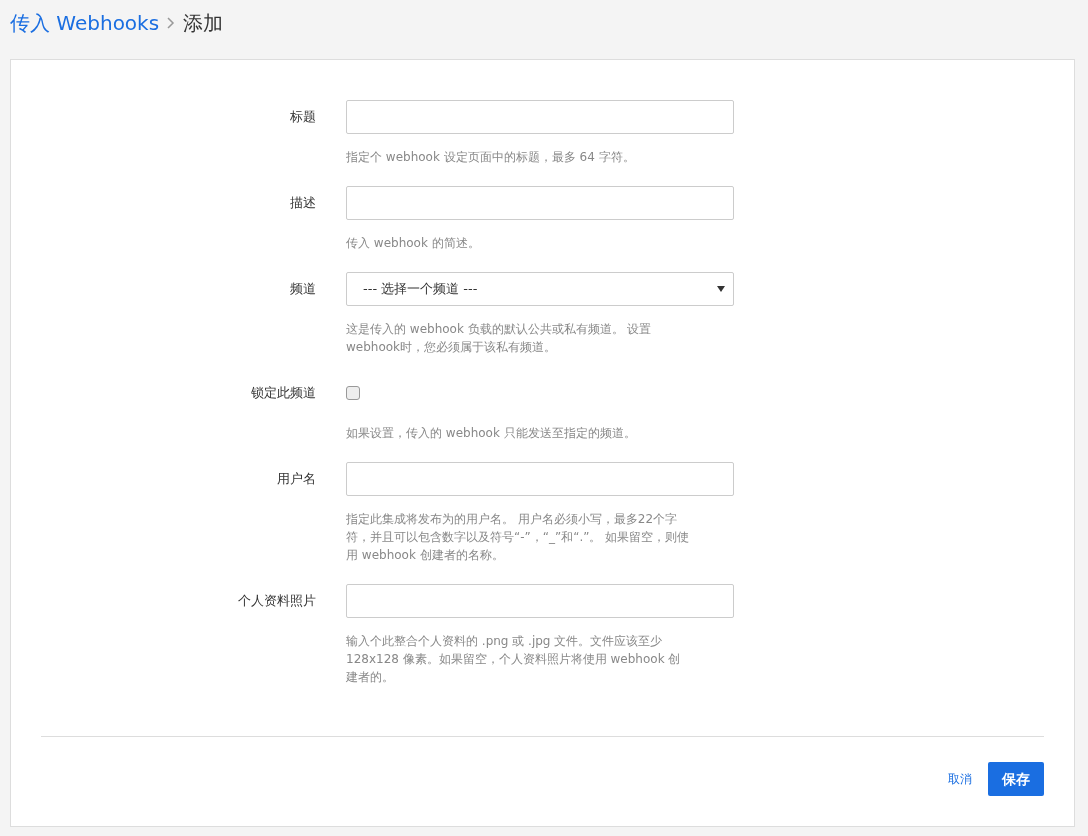 This screenshot has height=836, width=1088. I want to click on save-button: 保存, so click(1016, 779).